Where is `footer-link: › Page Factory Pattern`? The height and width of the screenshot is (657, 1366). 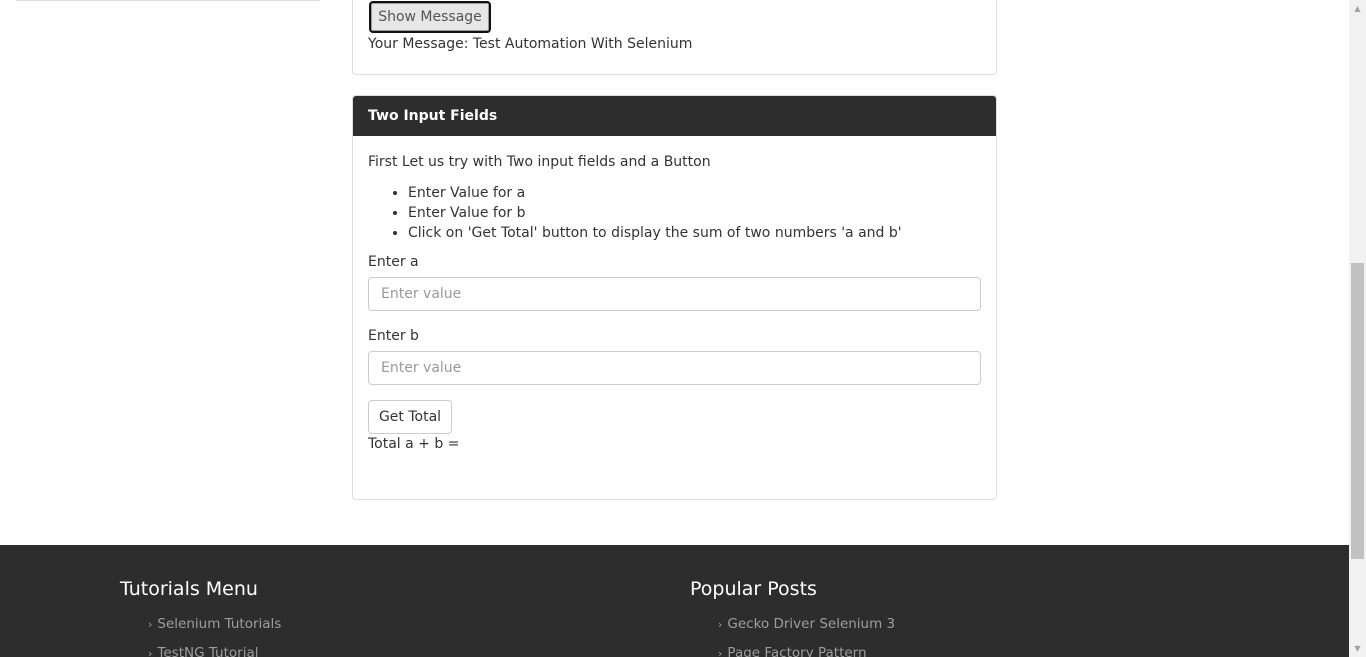
footer-link: › Page Factory Pattern is located at coordinates (806, 648).